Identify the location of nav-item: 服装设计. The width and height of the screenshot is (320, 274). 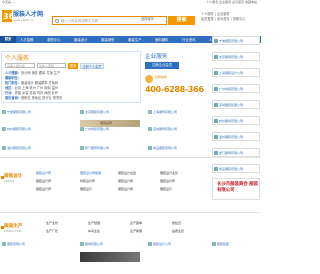
(81, 40).